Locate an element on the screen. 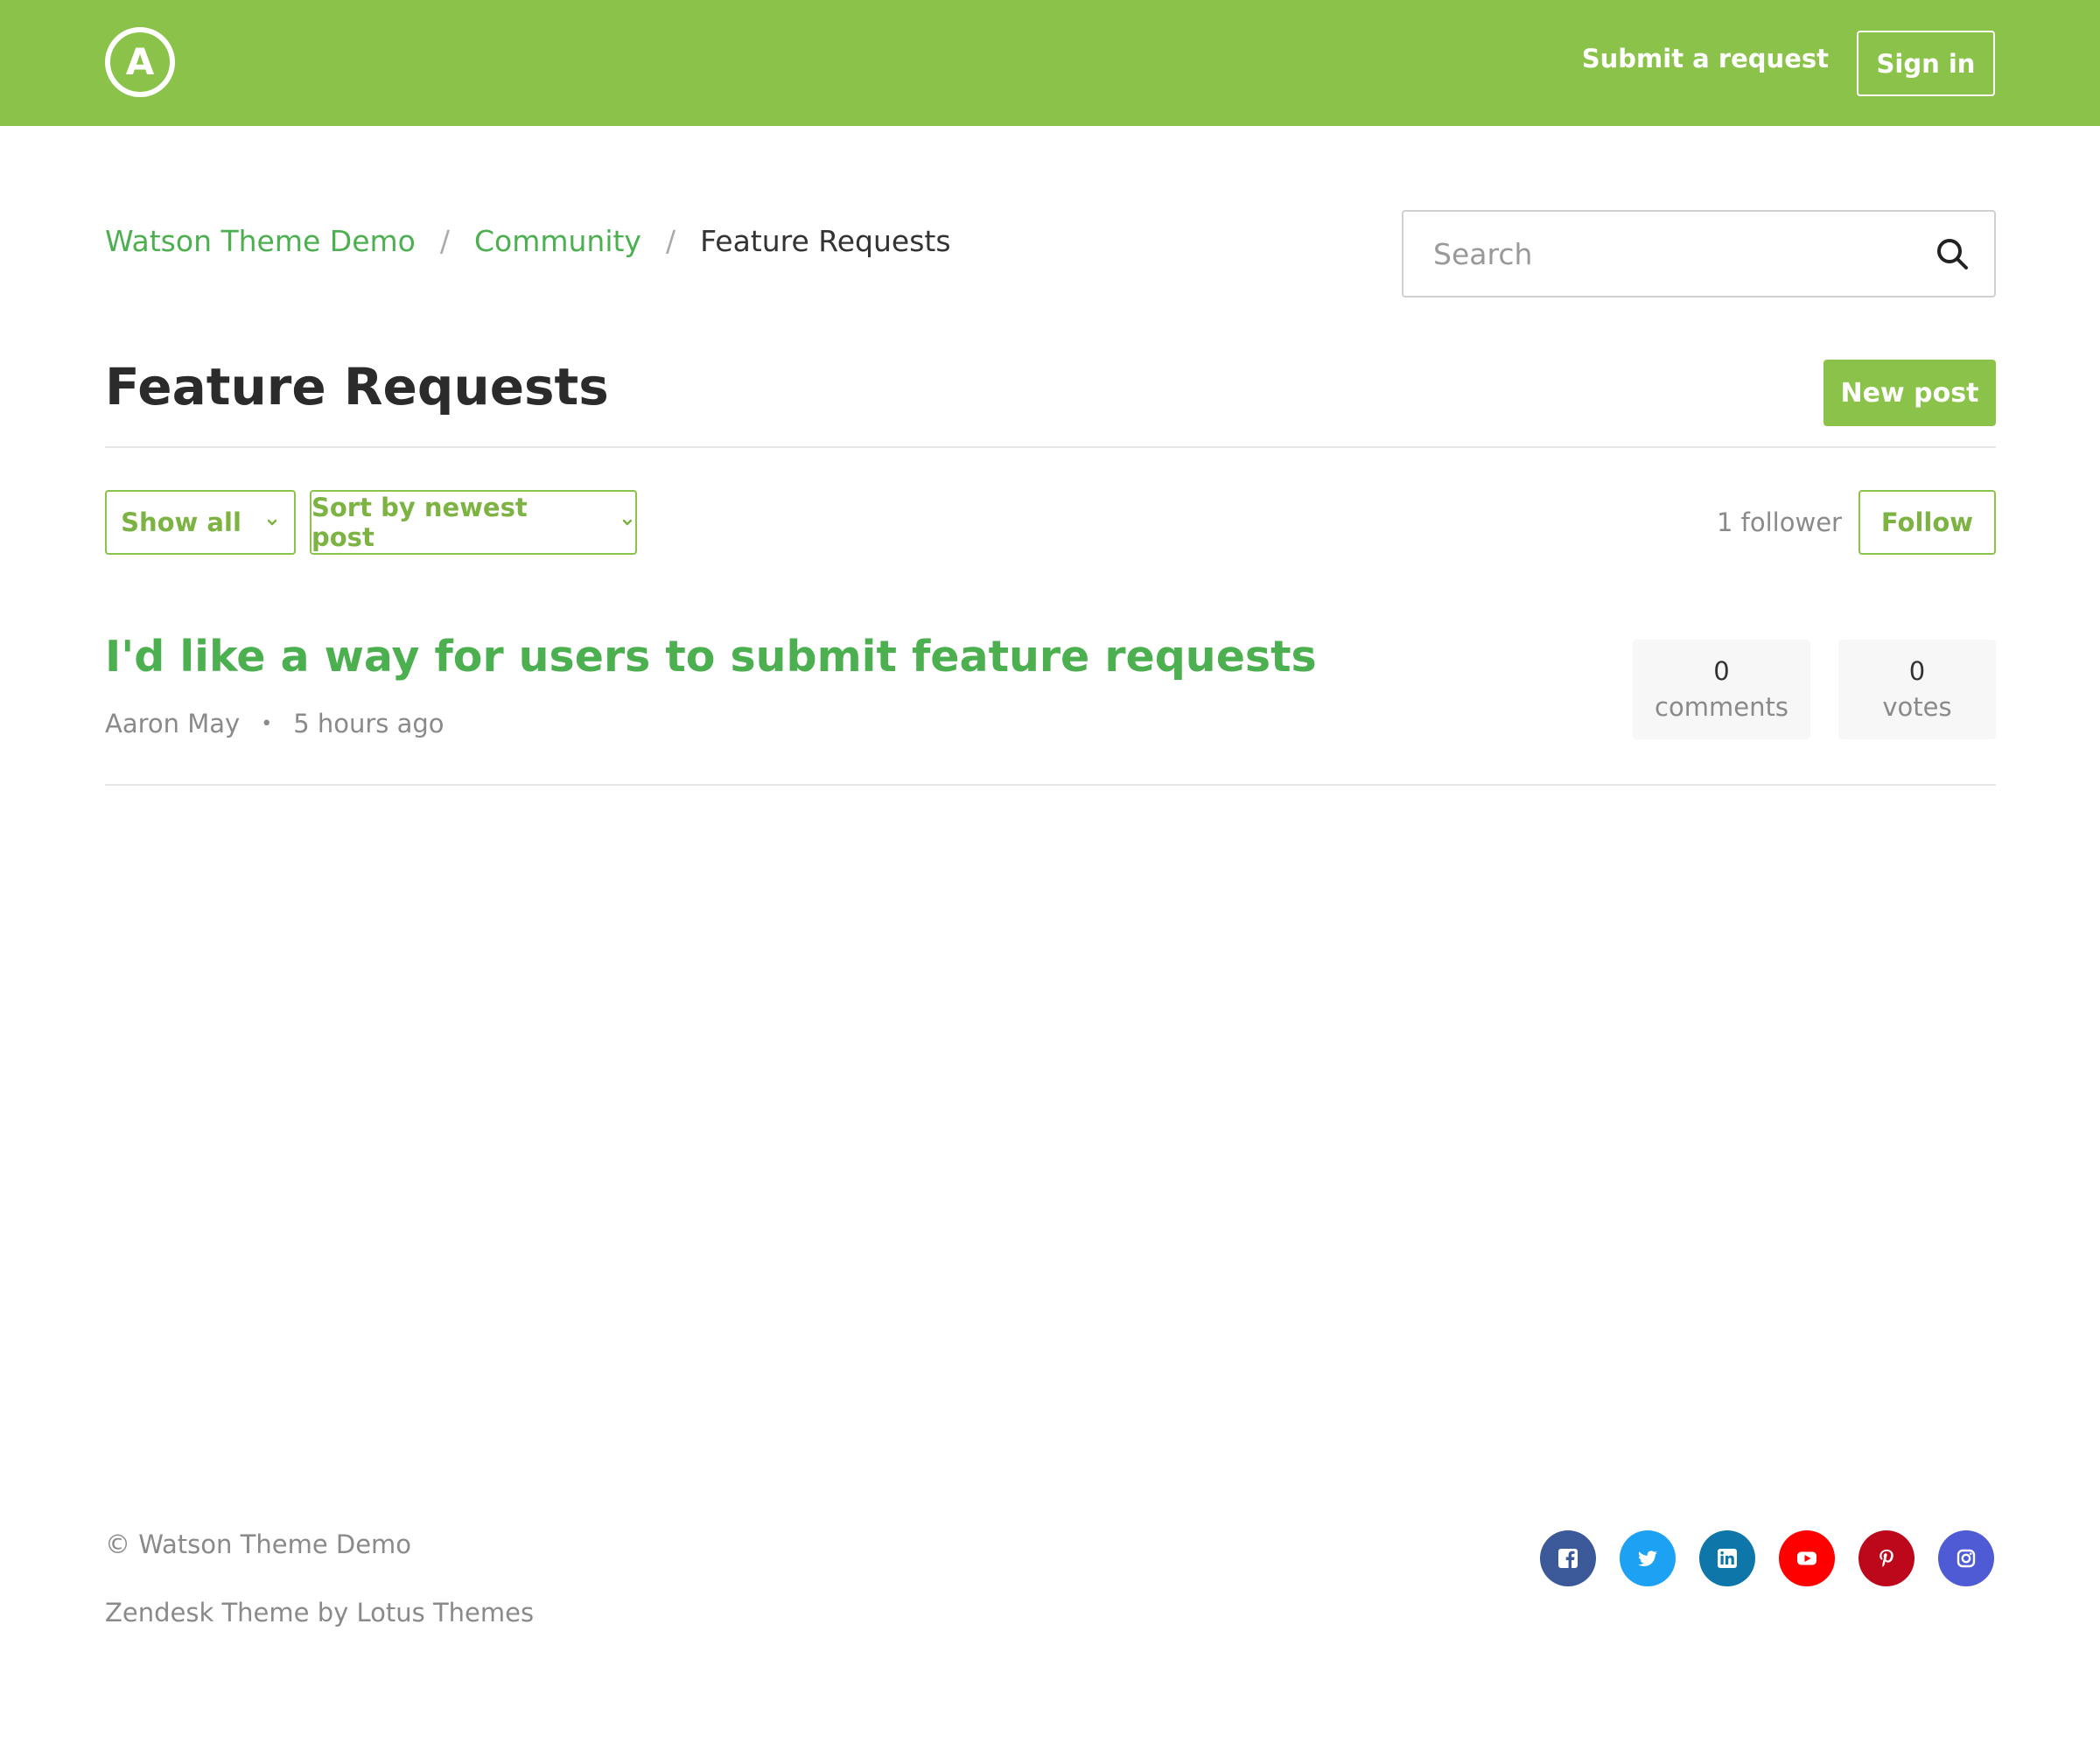 This screenshot has width=2100, height=1750. breadcrumb-item-home: Watson Theme Demo is located at coordinates (260, 241).